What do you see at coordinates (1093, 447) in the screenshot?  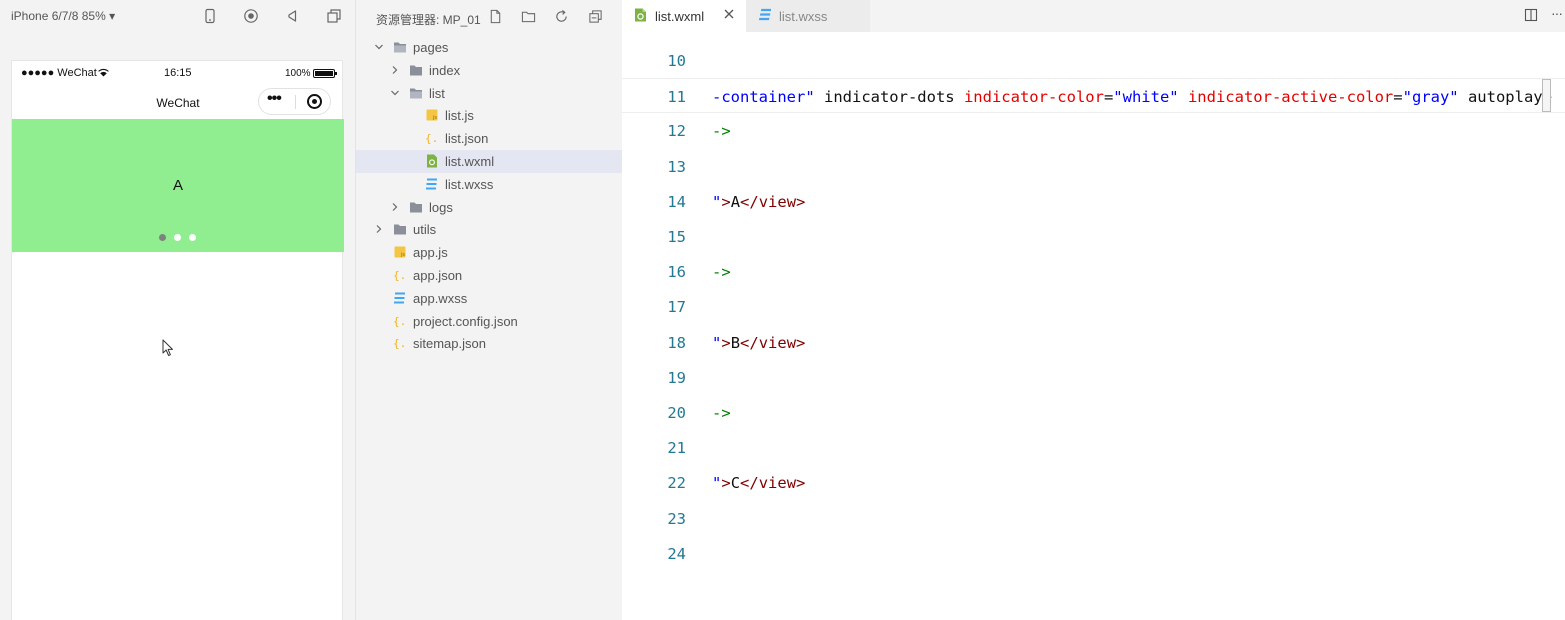 I see `code-line: 21` at bounding box center [1093, 447].